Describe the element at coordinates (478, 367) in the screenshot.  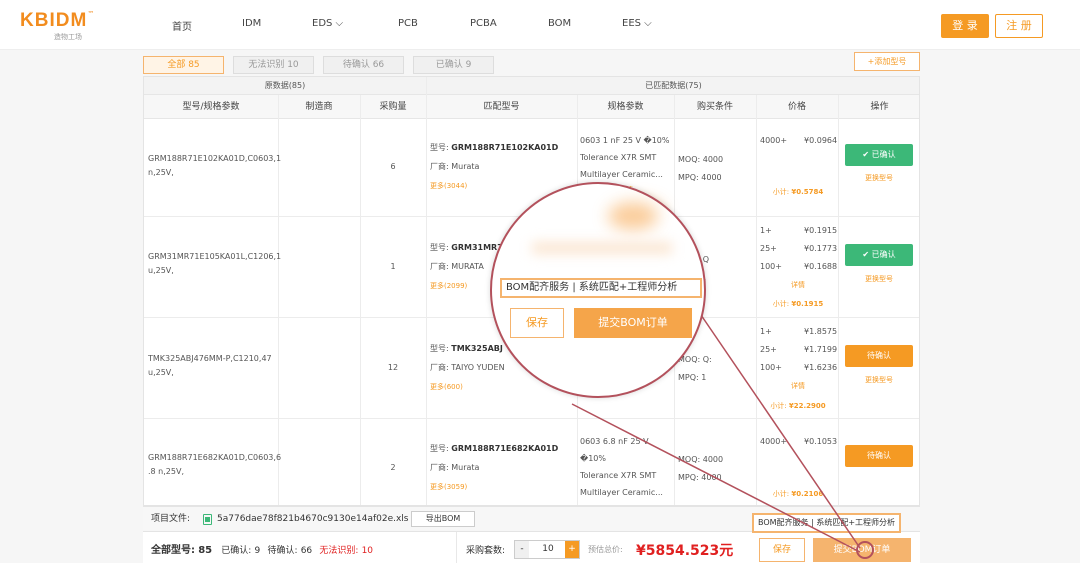
I see `maker-value: TAIYO YUDEN` at that location.